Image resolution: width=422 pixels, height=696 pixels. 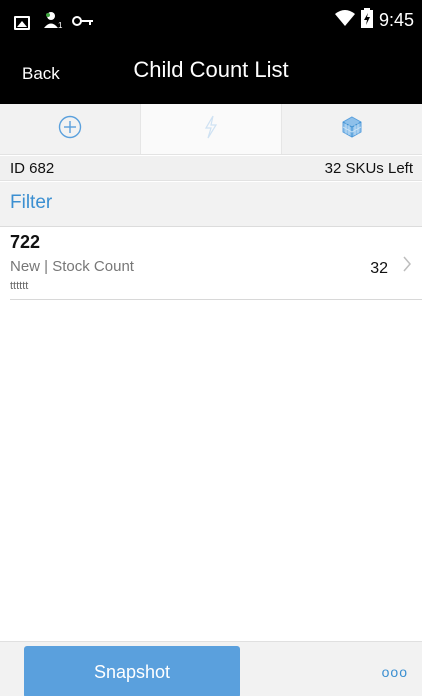 What do you see at coordinates (22, 22) in the screenshot?
I see `image-icon` at bounding box center [22, 22].